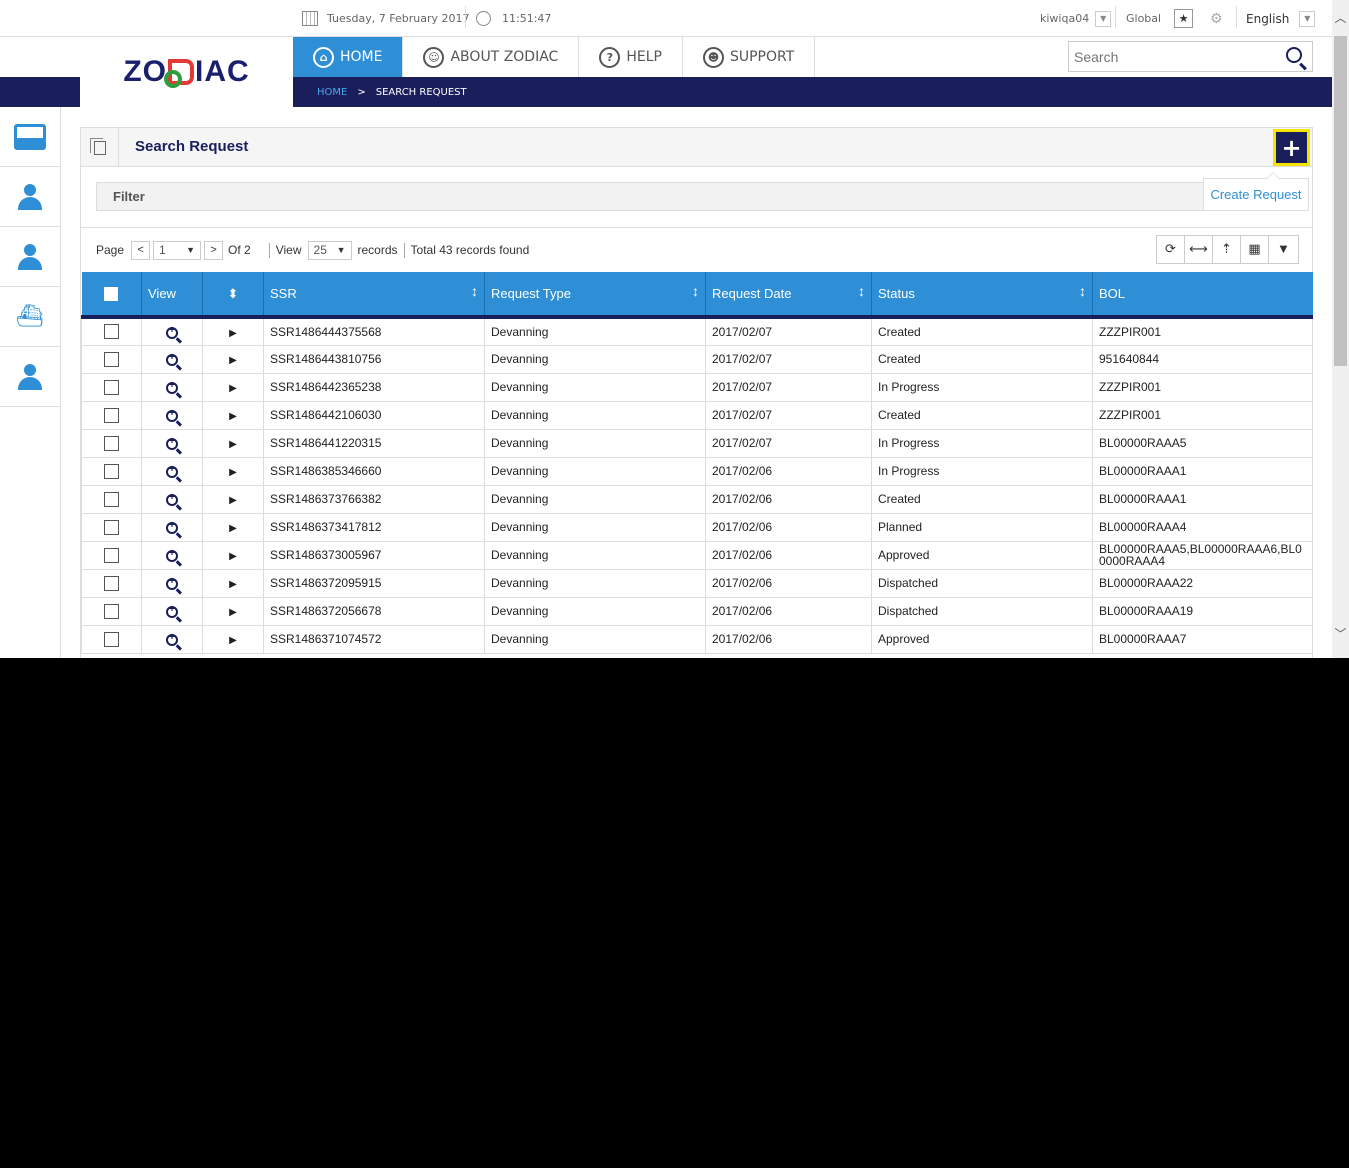  I want to click on logo: ZO IAC, so click(186, 72).